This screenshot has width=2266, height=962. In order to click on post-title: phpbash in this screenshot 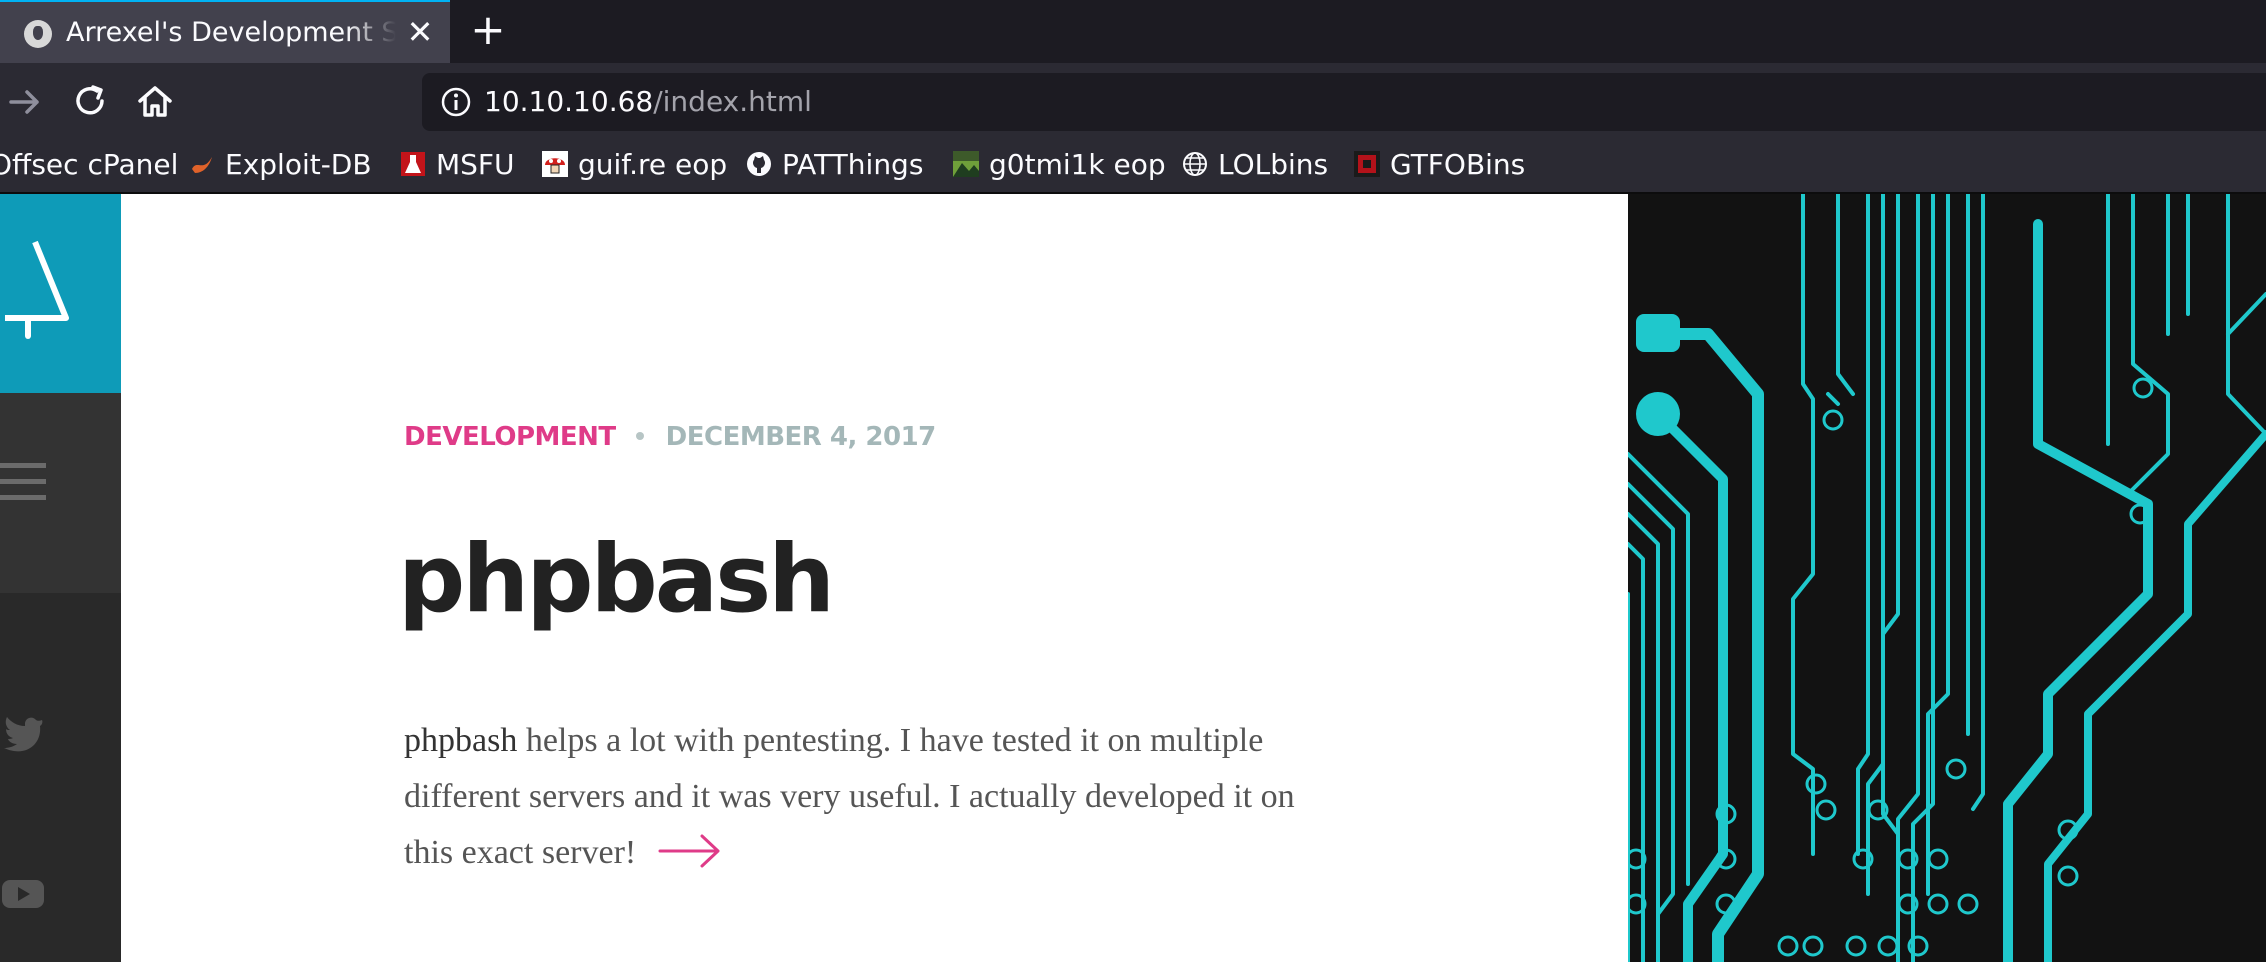, I will do `click(616, 580)`.